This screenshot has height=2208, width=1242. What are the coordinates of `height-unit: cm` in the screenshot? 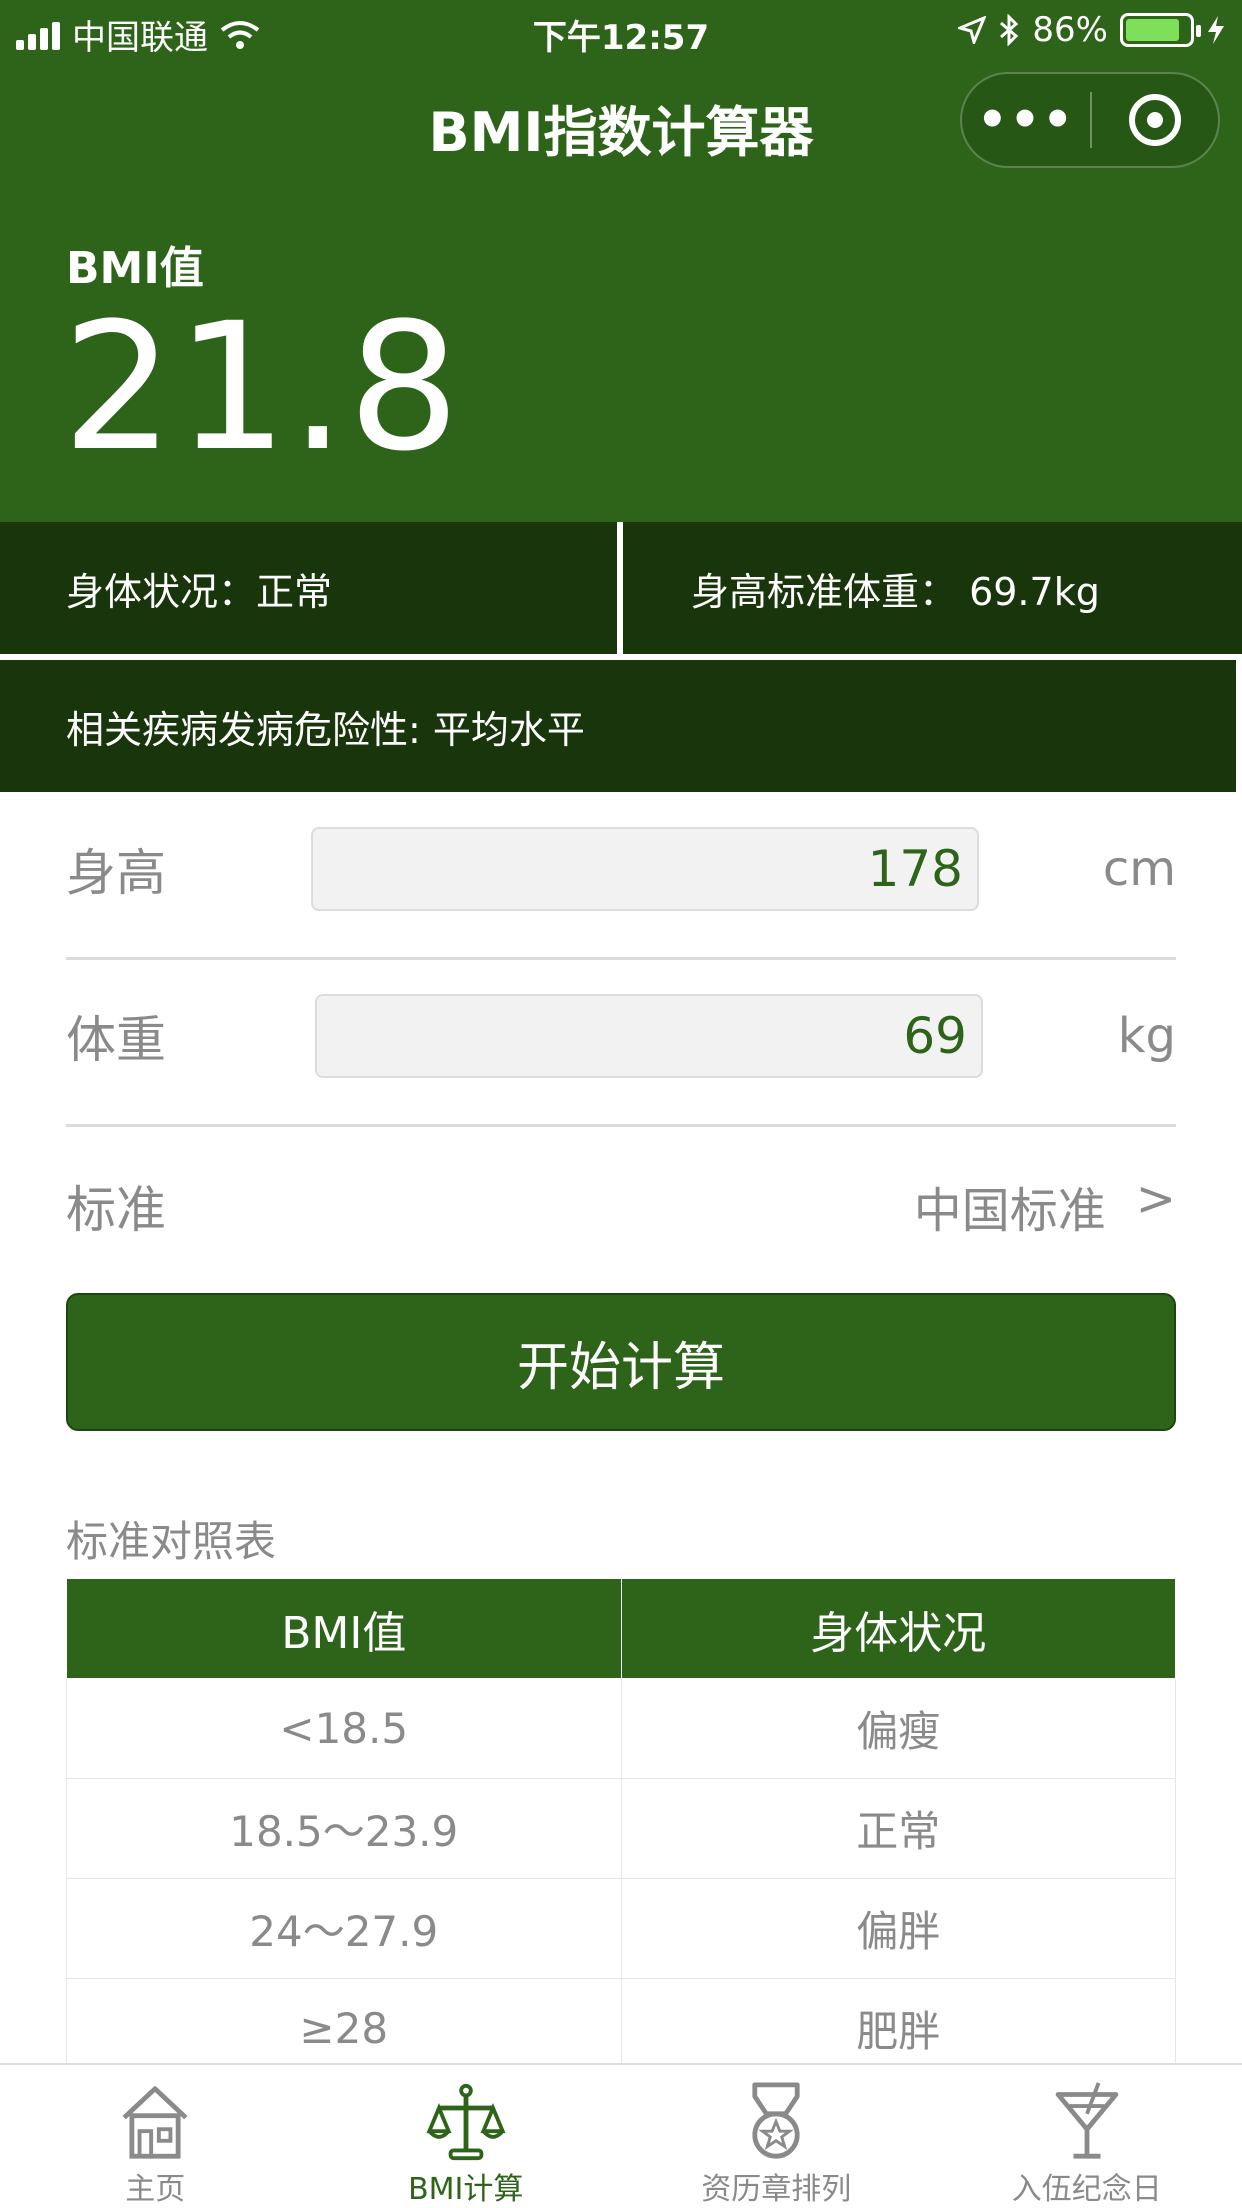 It's located at (1139, 869).